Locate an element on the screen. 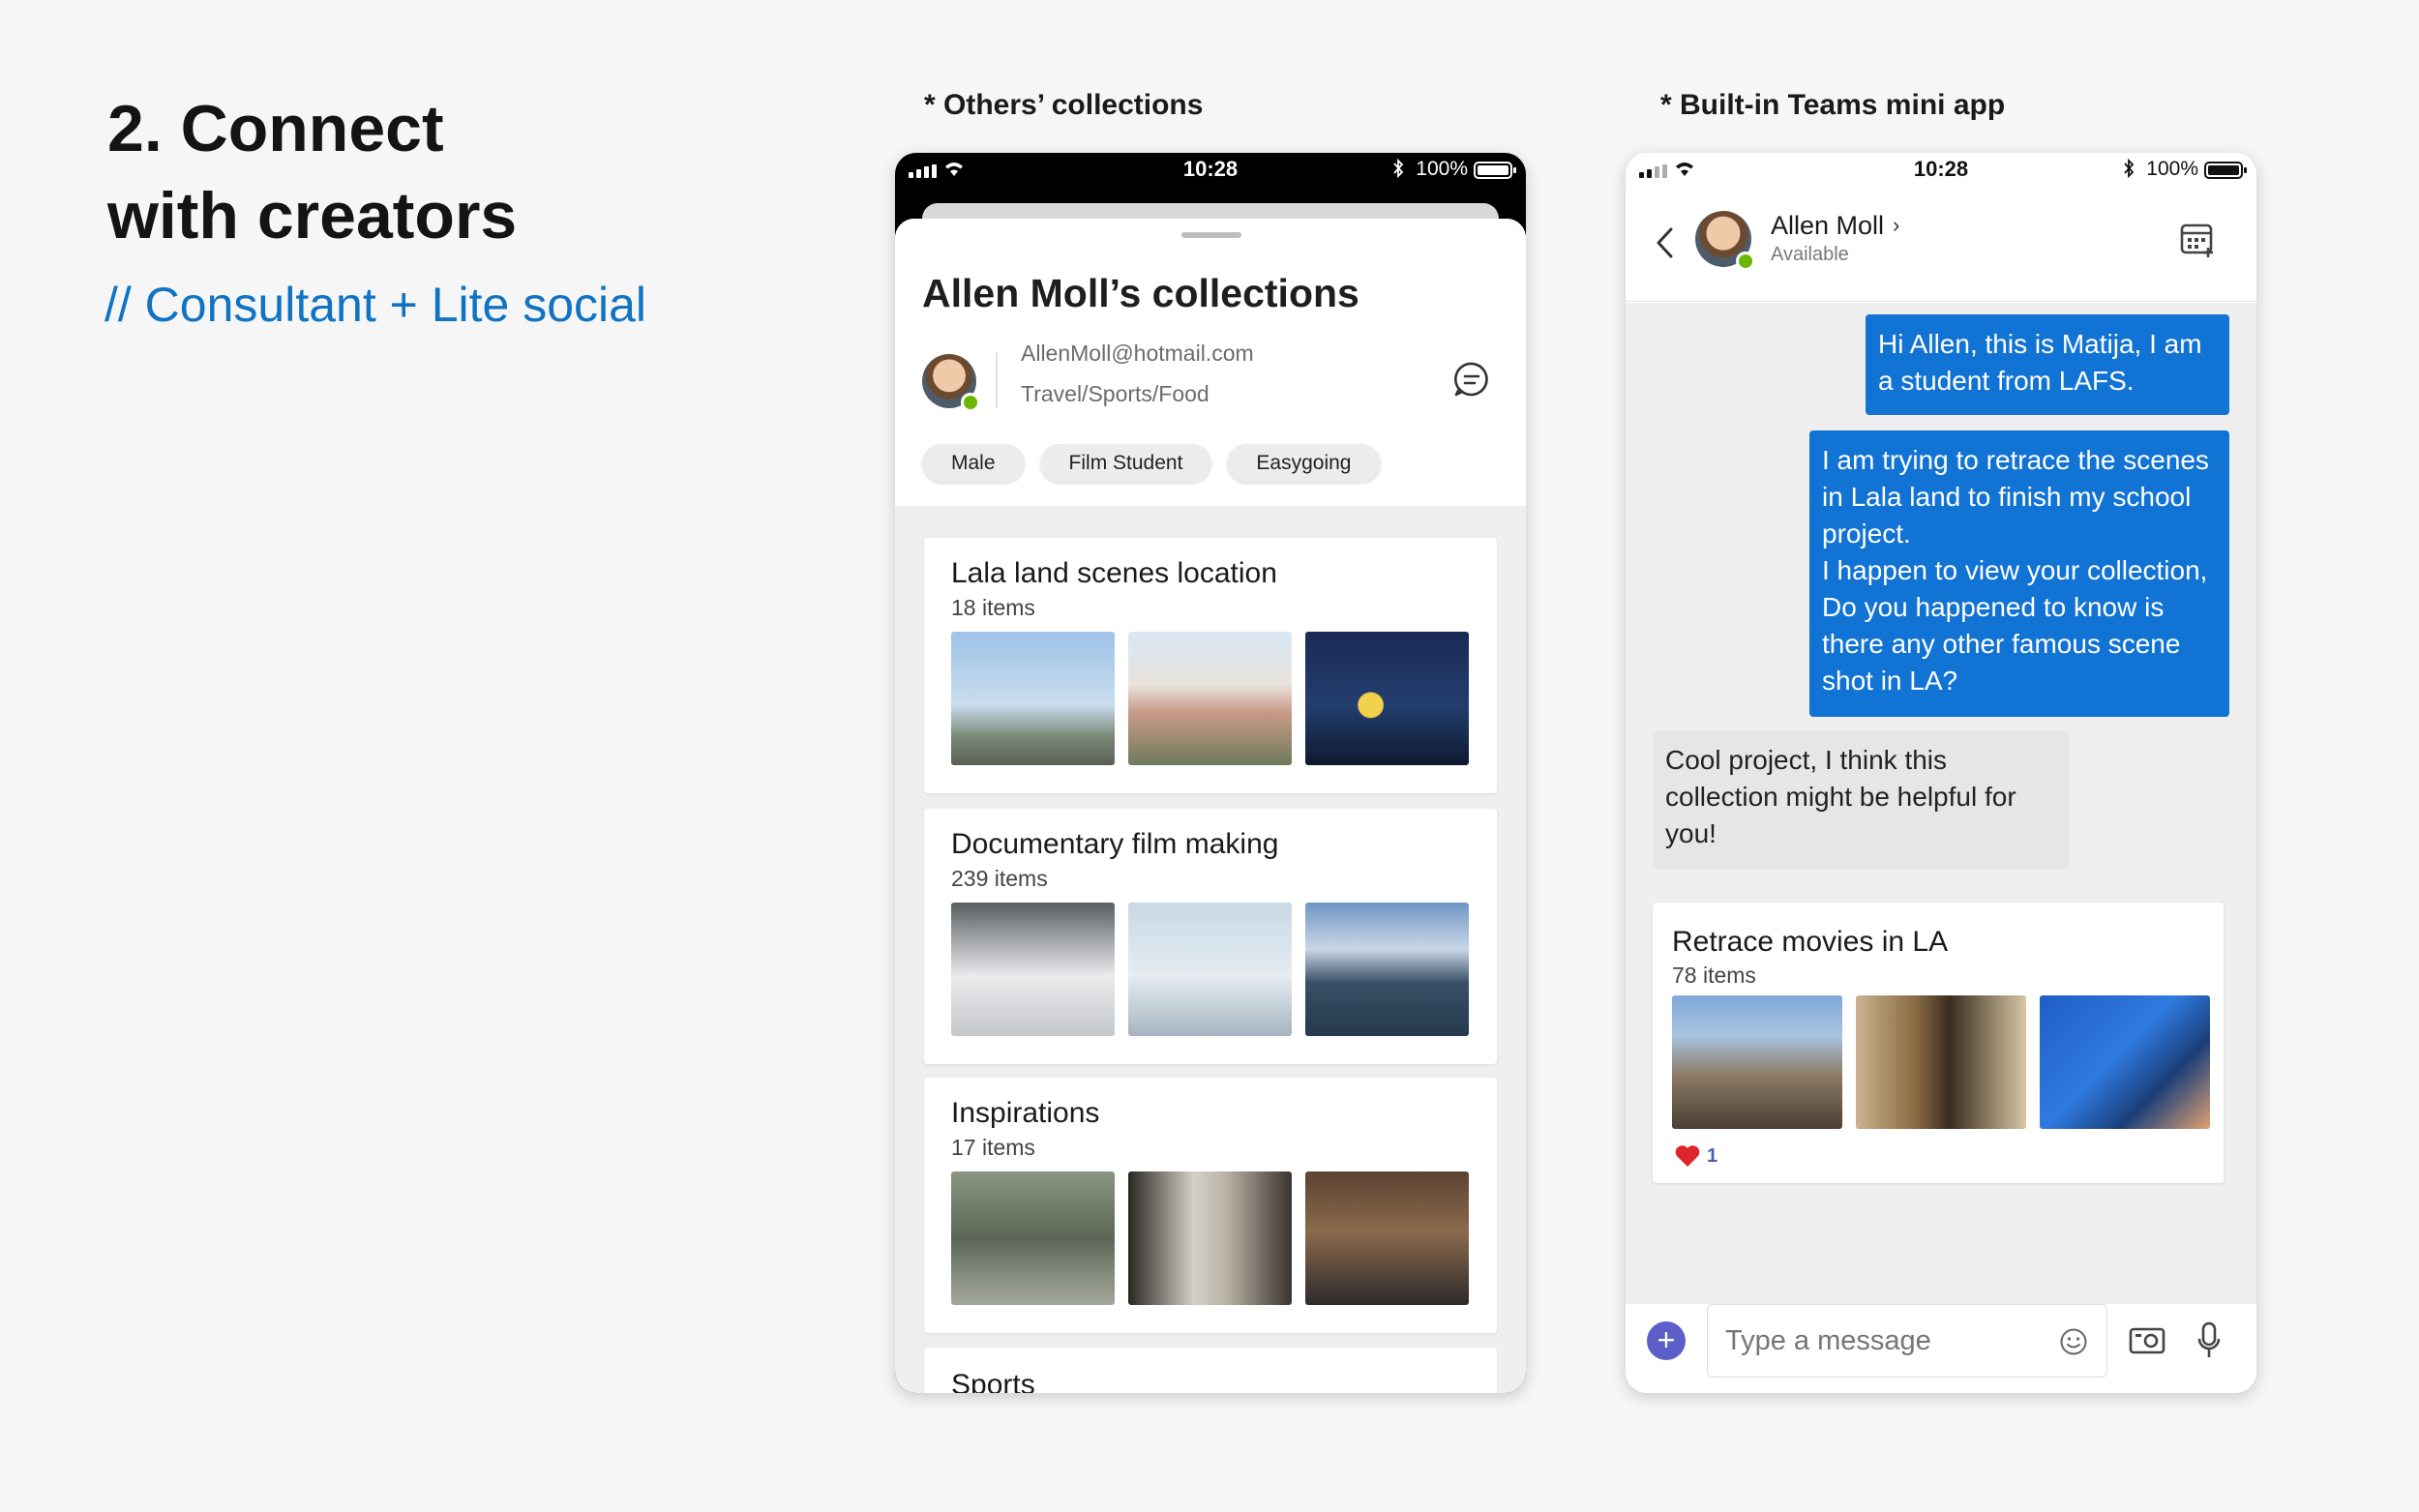  section-heading: 2. Connect with creators is located at coordinates (312, 172).